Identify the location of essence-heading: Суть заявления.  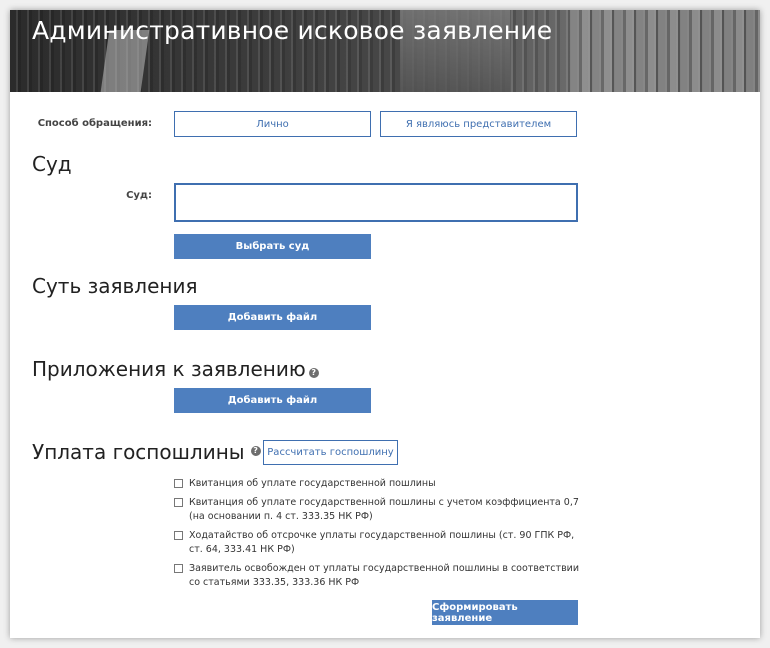
(115, 286).